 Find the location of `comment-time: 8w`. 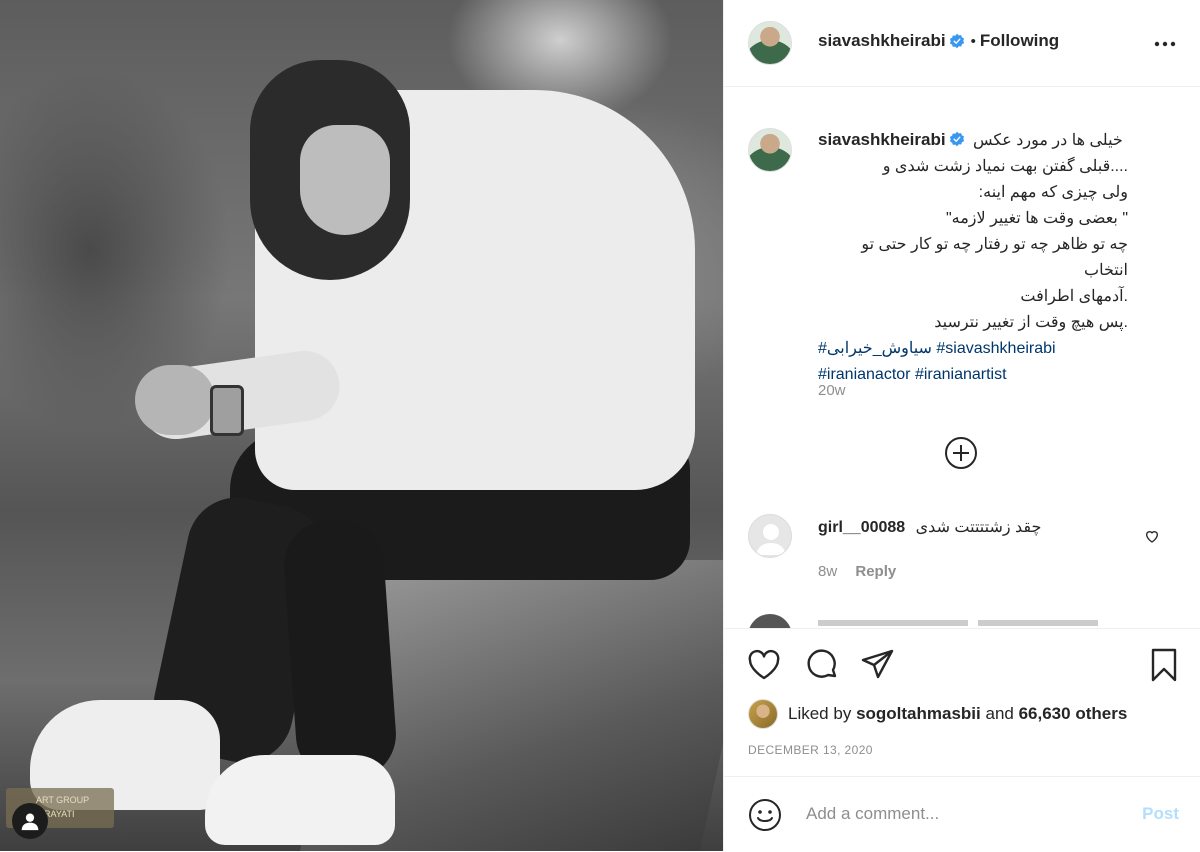

comment-time: 8w is located at coordinates (827, 571).